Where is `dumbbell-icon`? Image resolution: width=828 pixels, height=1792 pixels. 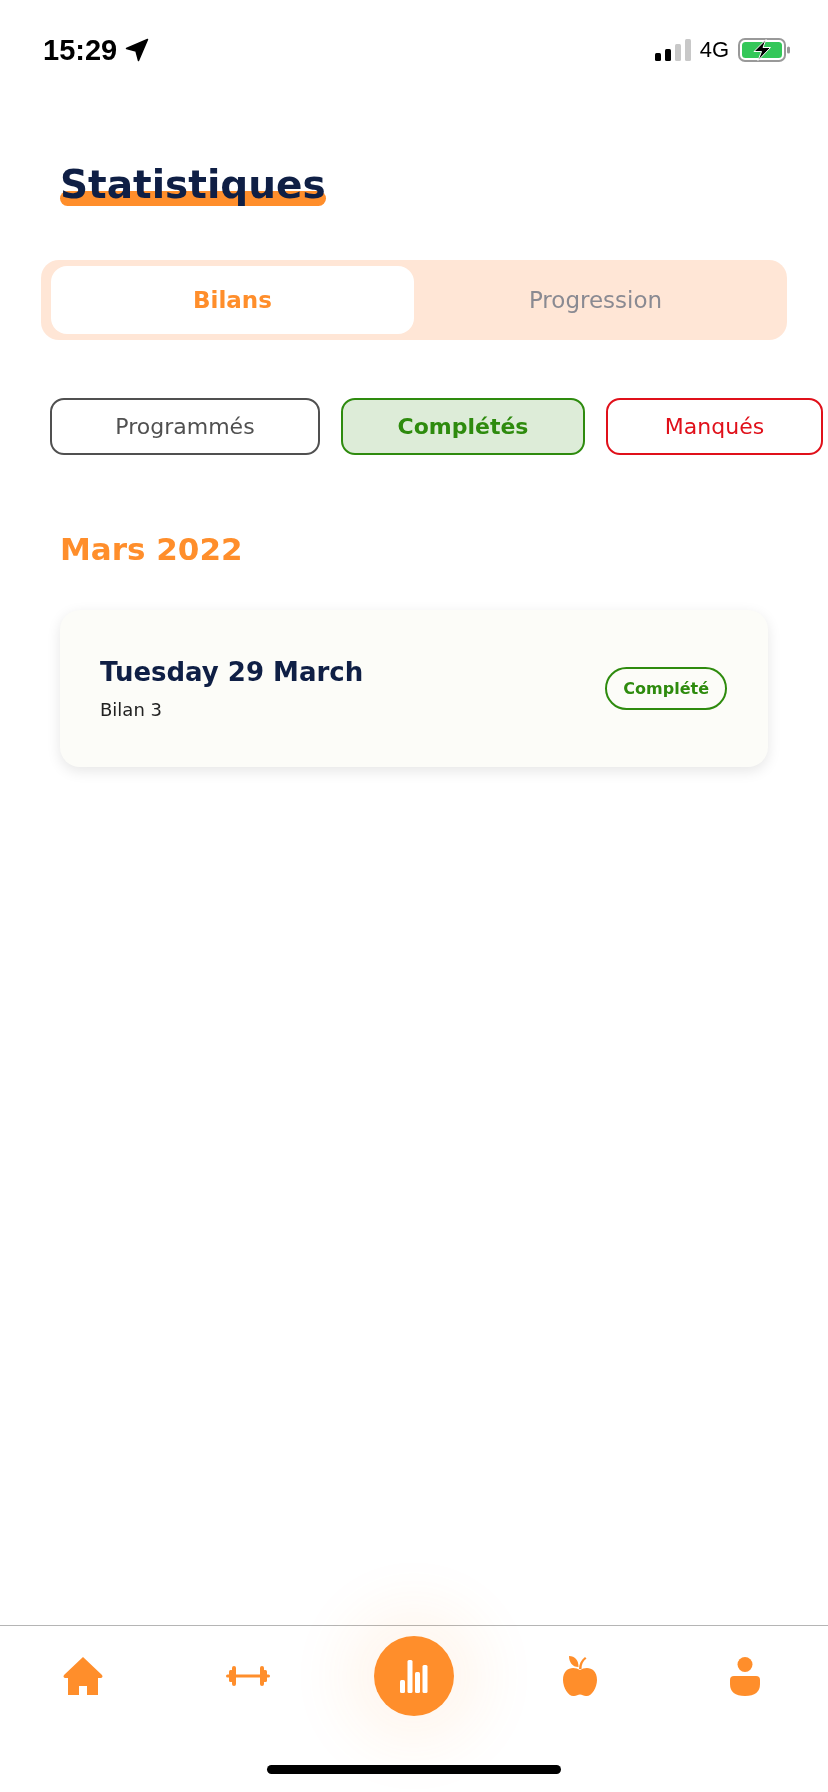 dumbbell-icon is located at coordinates (248, 1676).